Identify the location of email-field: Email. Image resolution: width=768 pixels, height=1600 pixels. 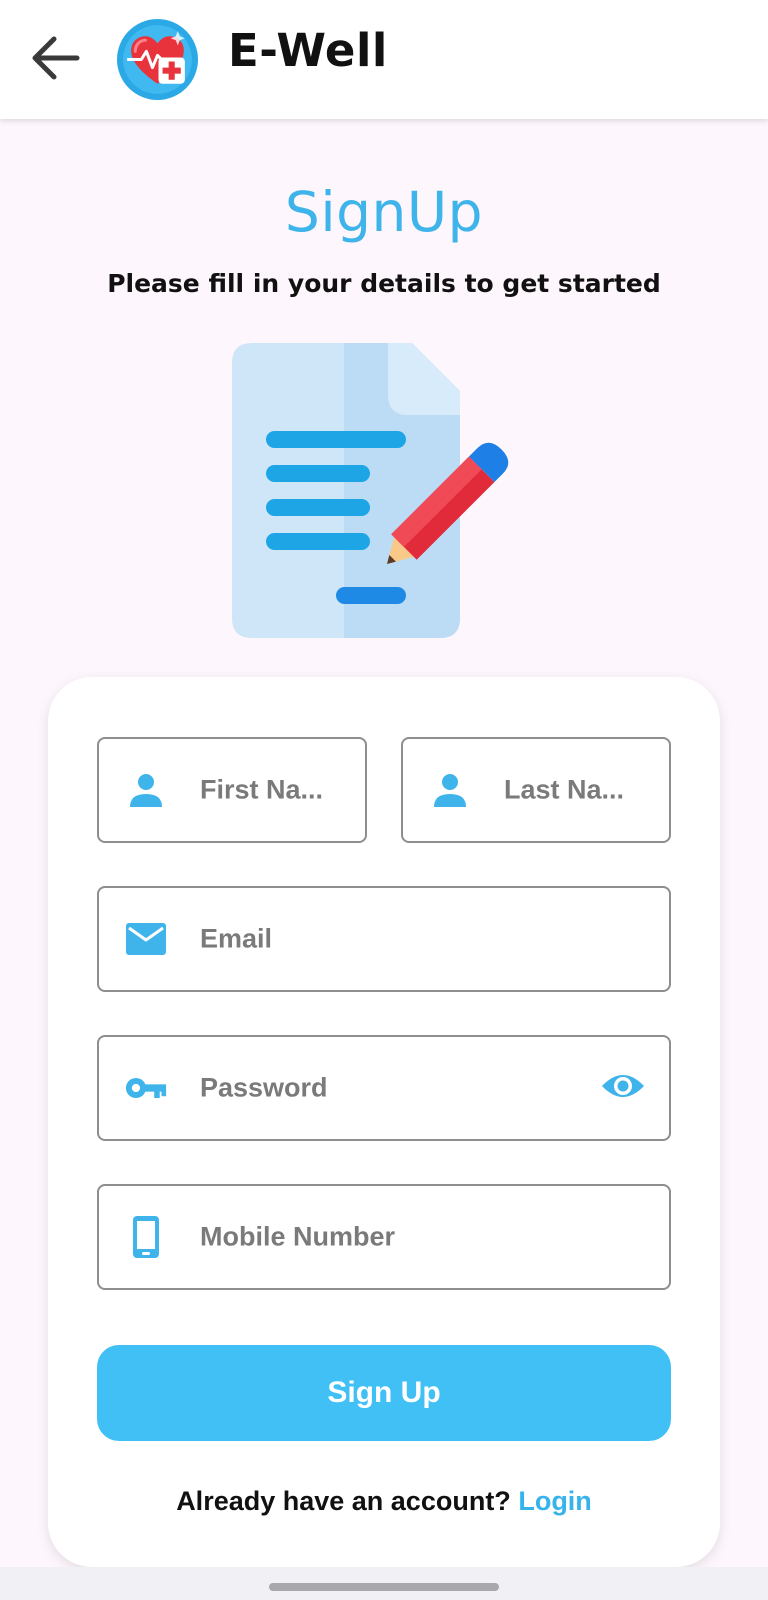
(384, 939).